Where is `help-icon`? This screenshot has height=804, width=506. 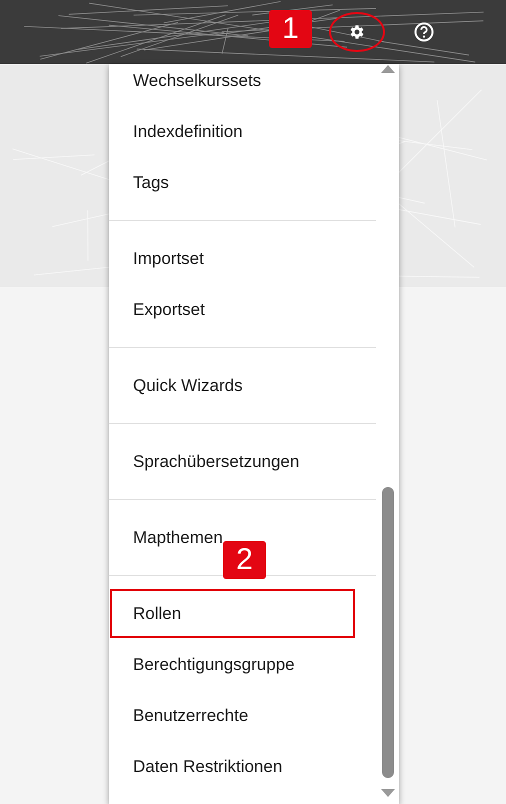 help-icon is located at coordinates (424, 32).